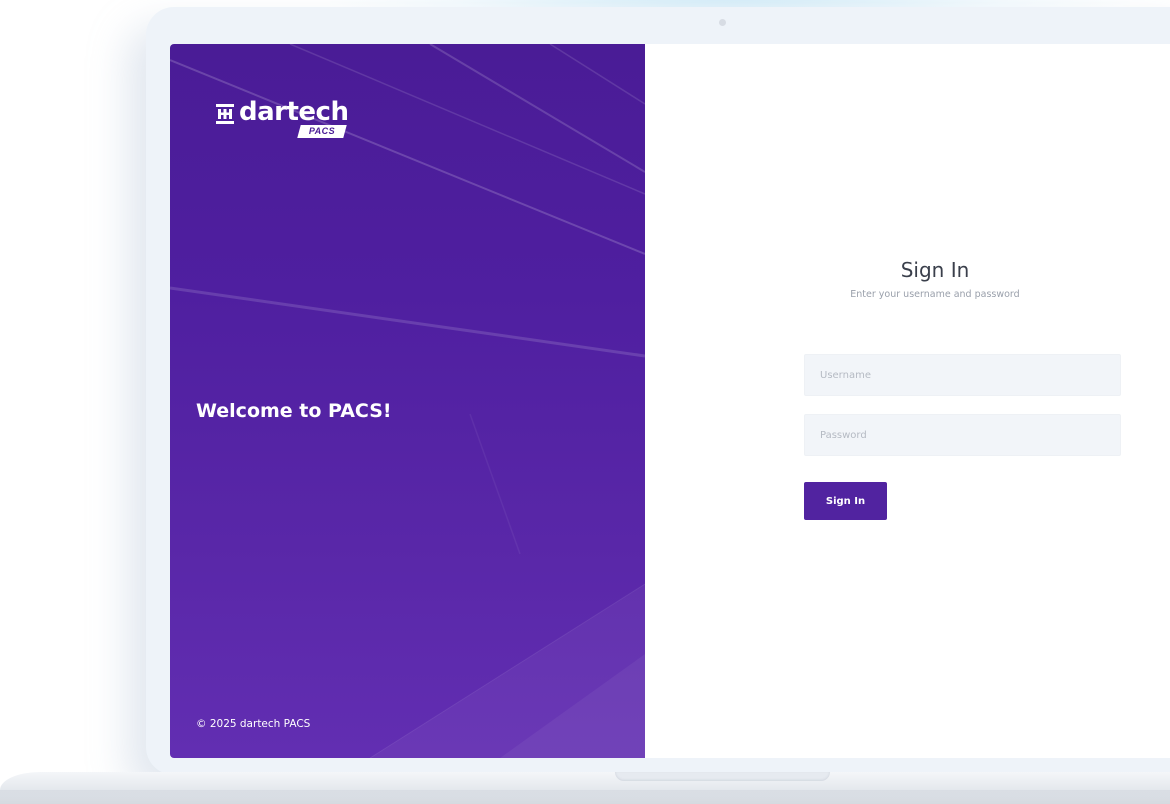 The width and height of the screenshot is (1170, 804). Describe the element at coordinates (935, 294) in the screenshot. I see `signin-subtitle: Enter your username and password` at that location.